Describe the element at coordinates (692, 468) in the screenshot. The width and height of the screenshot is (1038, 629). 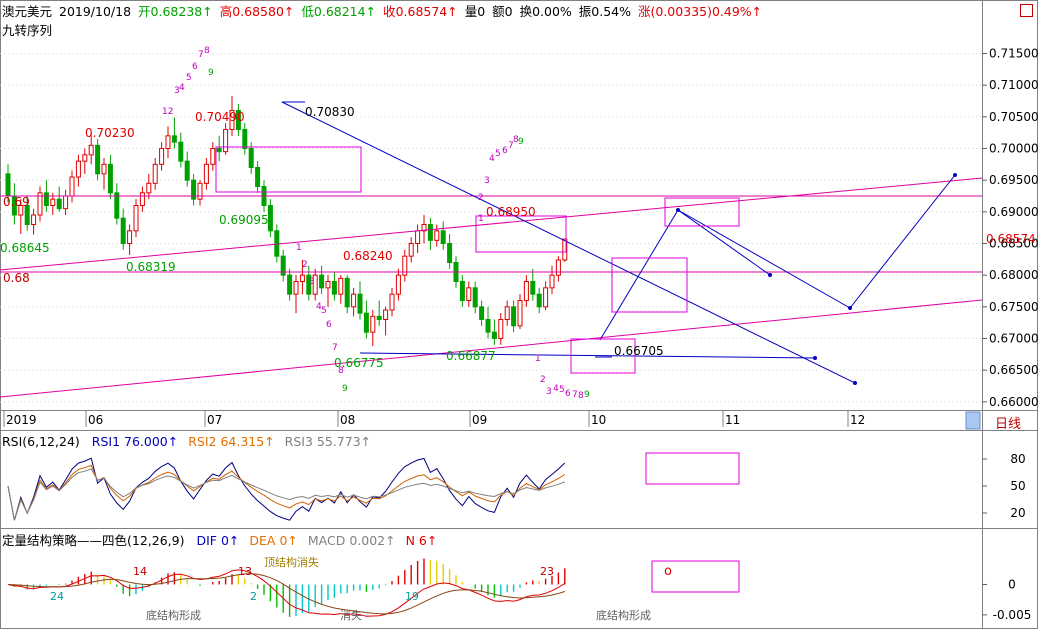
I see `rsi-annotation-box` at that location.